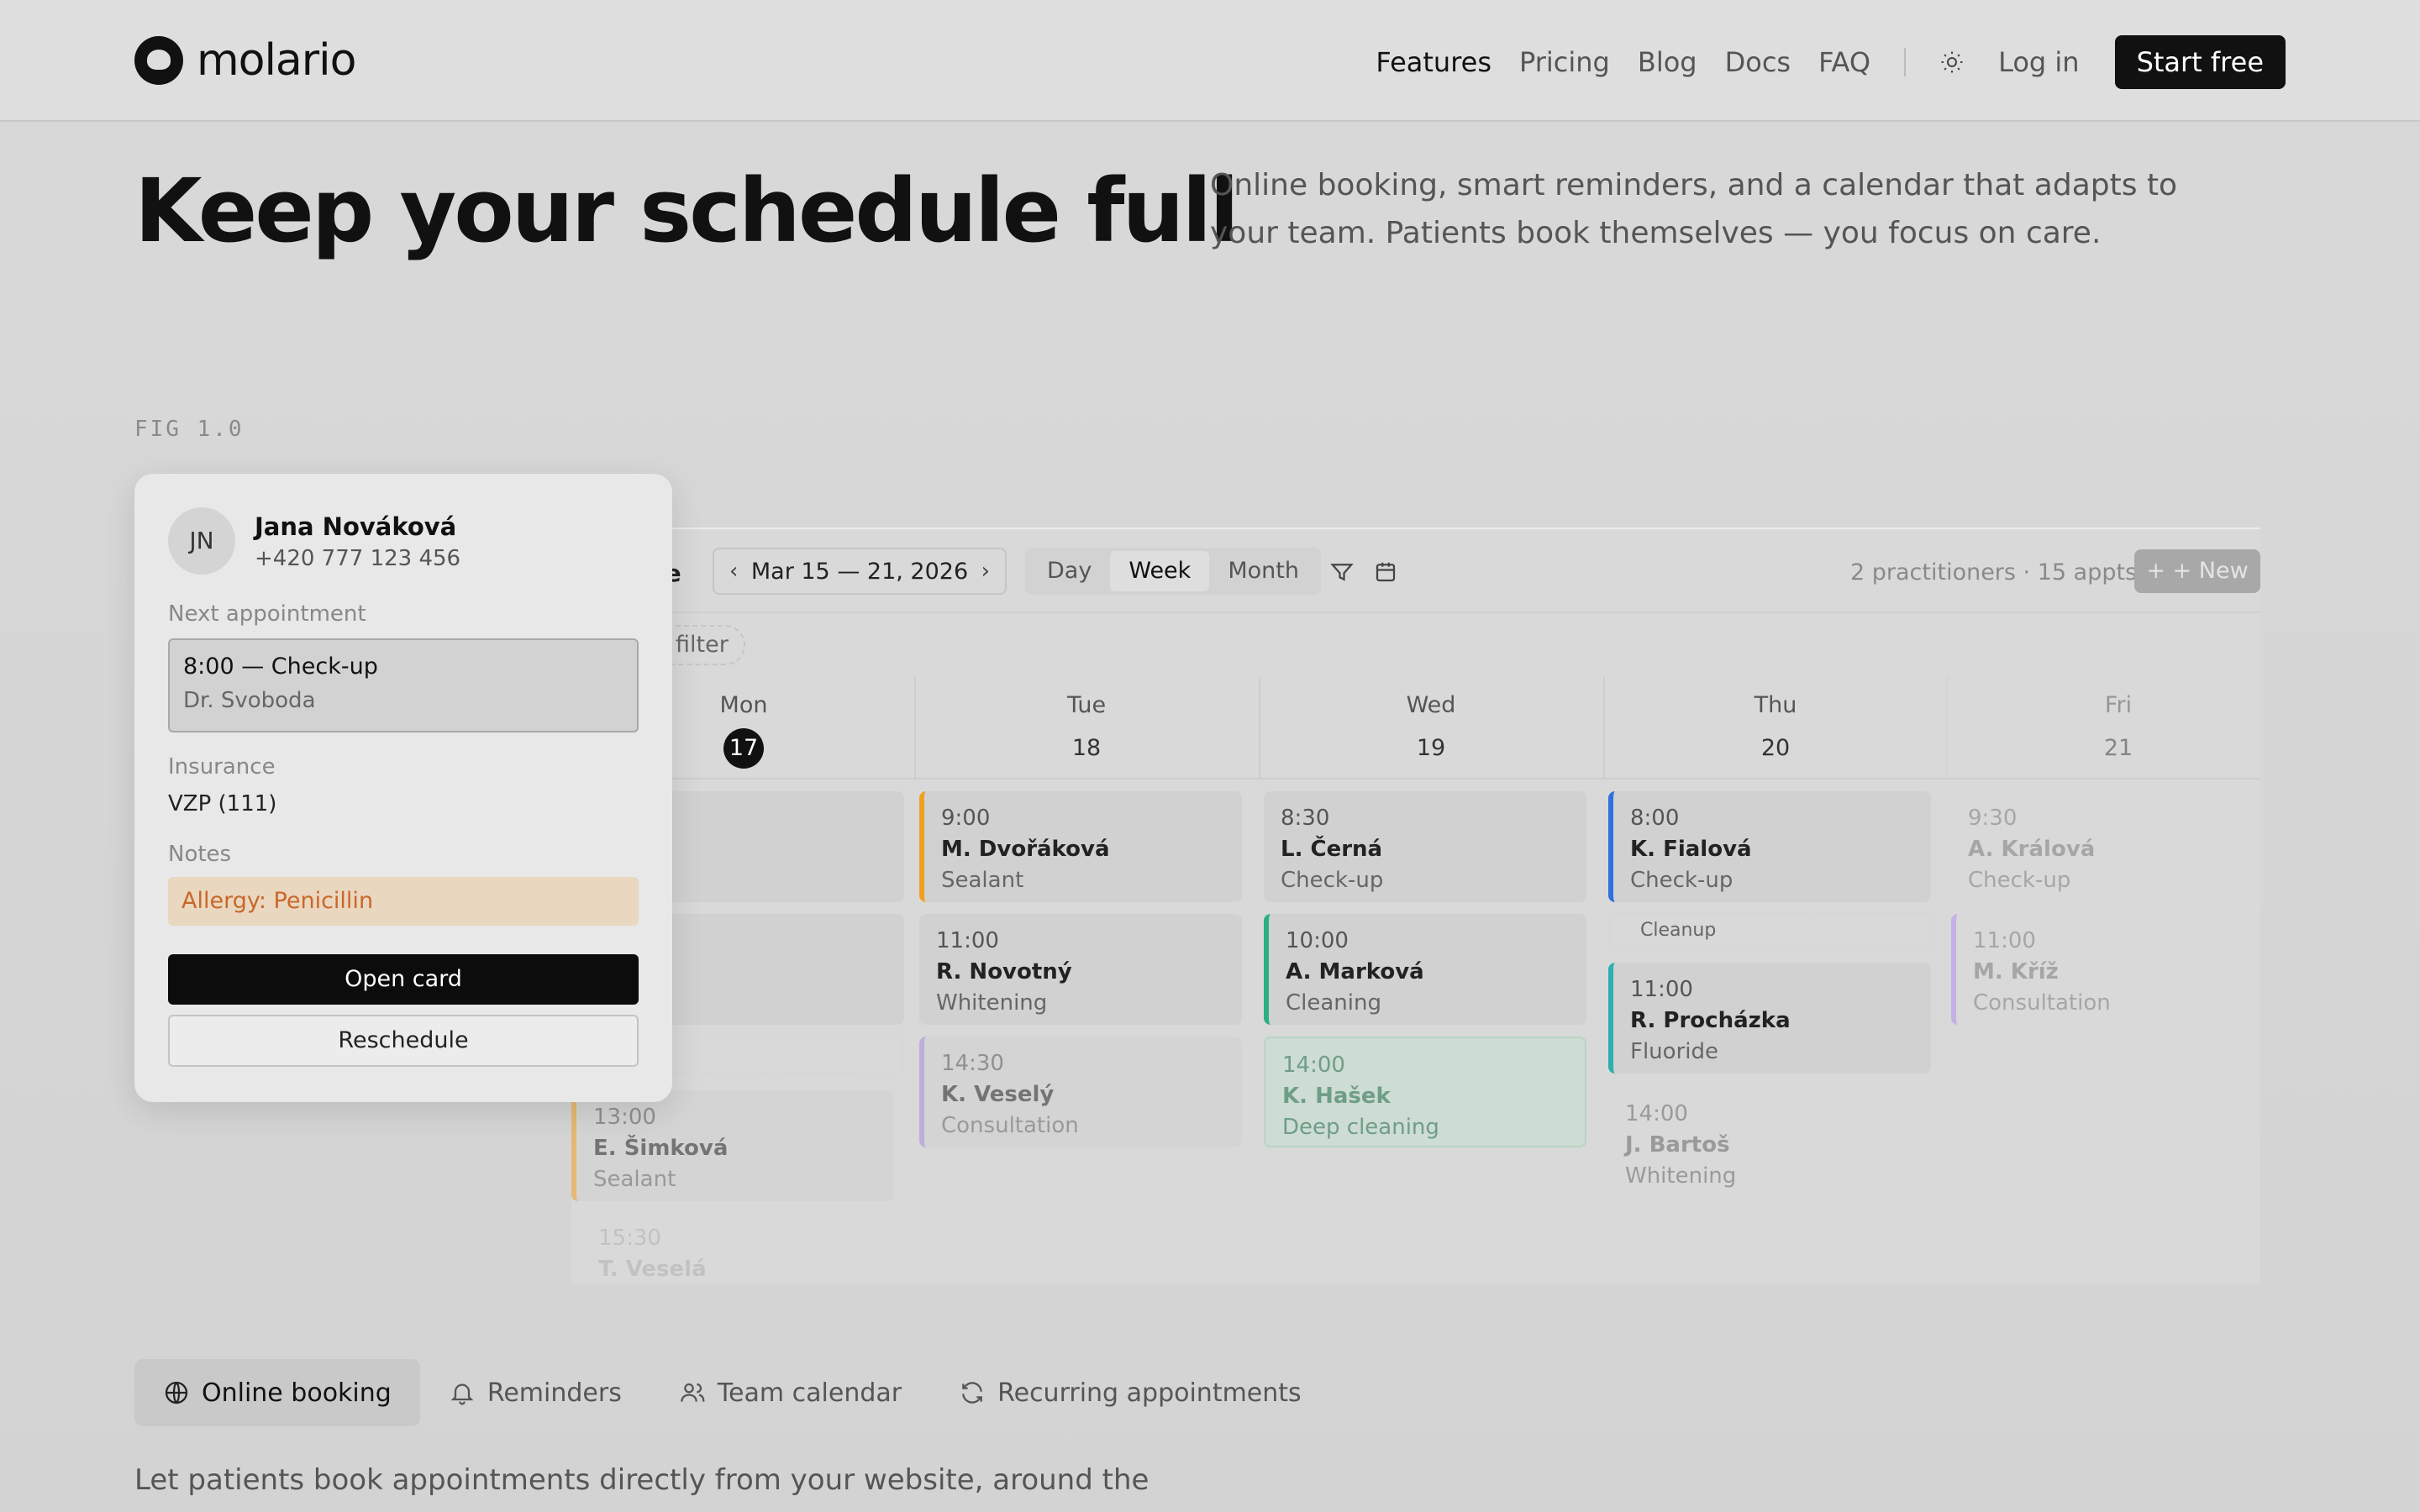  Describe the element at coordinates (1010, 1125) in the screenshot. I see `appointment-type: Consultation` at that location.